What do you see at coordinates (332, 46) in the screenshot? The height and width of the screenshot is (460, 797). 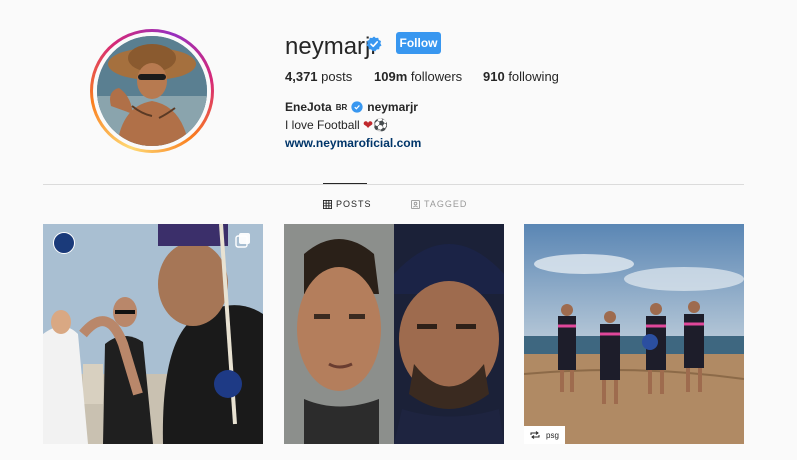 I see `profile-username: neymarjr` at bounding box center [332, 46].